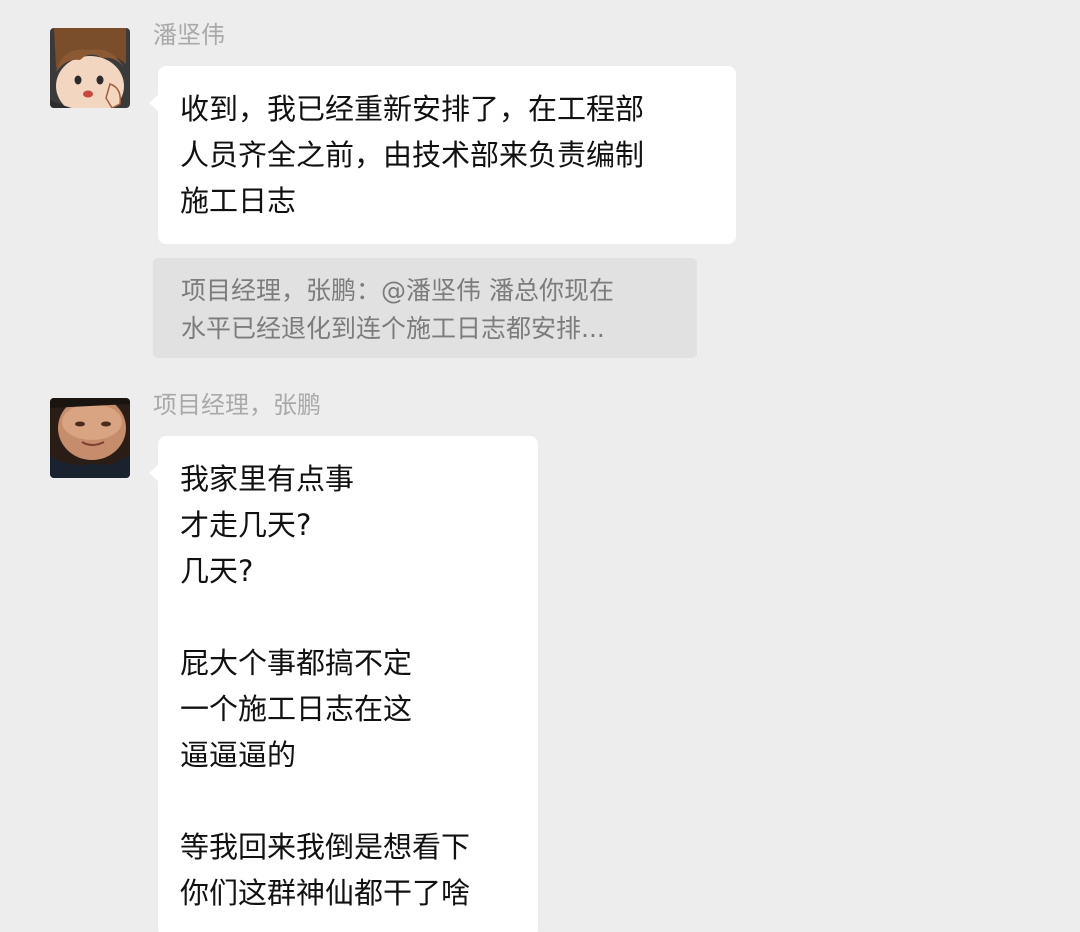 Image resolution: width=1080 pixels, height=932 pixels. What do you see at coordinates (238, 755) in the screenshot?
I see `message-line: 逼逼逼的` at bounding box center [238, 755].